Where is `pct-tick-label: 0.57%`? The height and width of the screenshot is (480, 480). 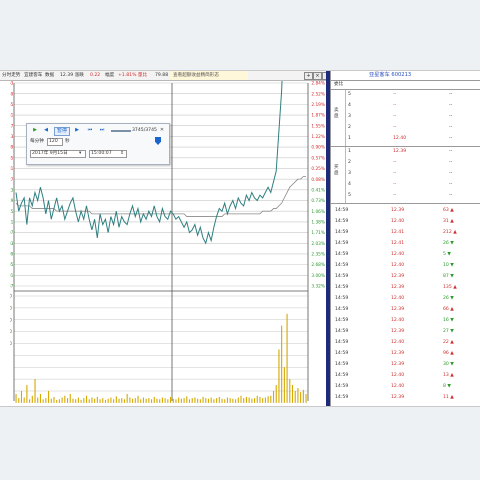
pct-tick-label: 0.57% is located at coordinates (318, 158).